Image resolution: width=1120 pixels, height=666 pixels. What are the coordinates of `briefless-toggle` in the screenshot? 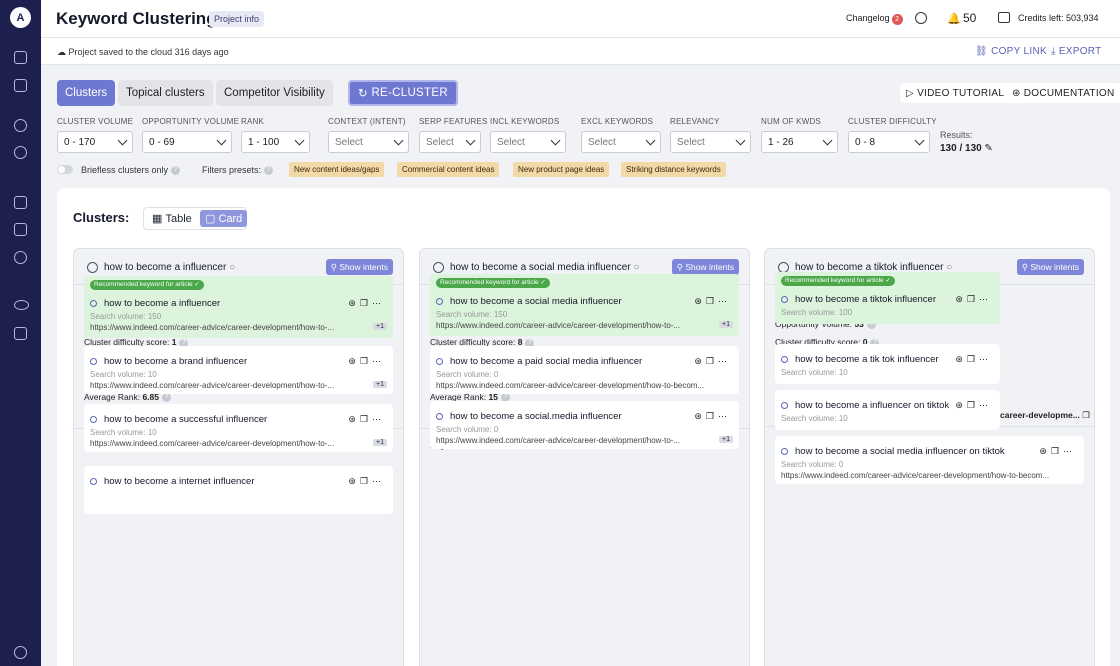 It's located at (65, 169).